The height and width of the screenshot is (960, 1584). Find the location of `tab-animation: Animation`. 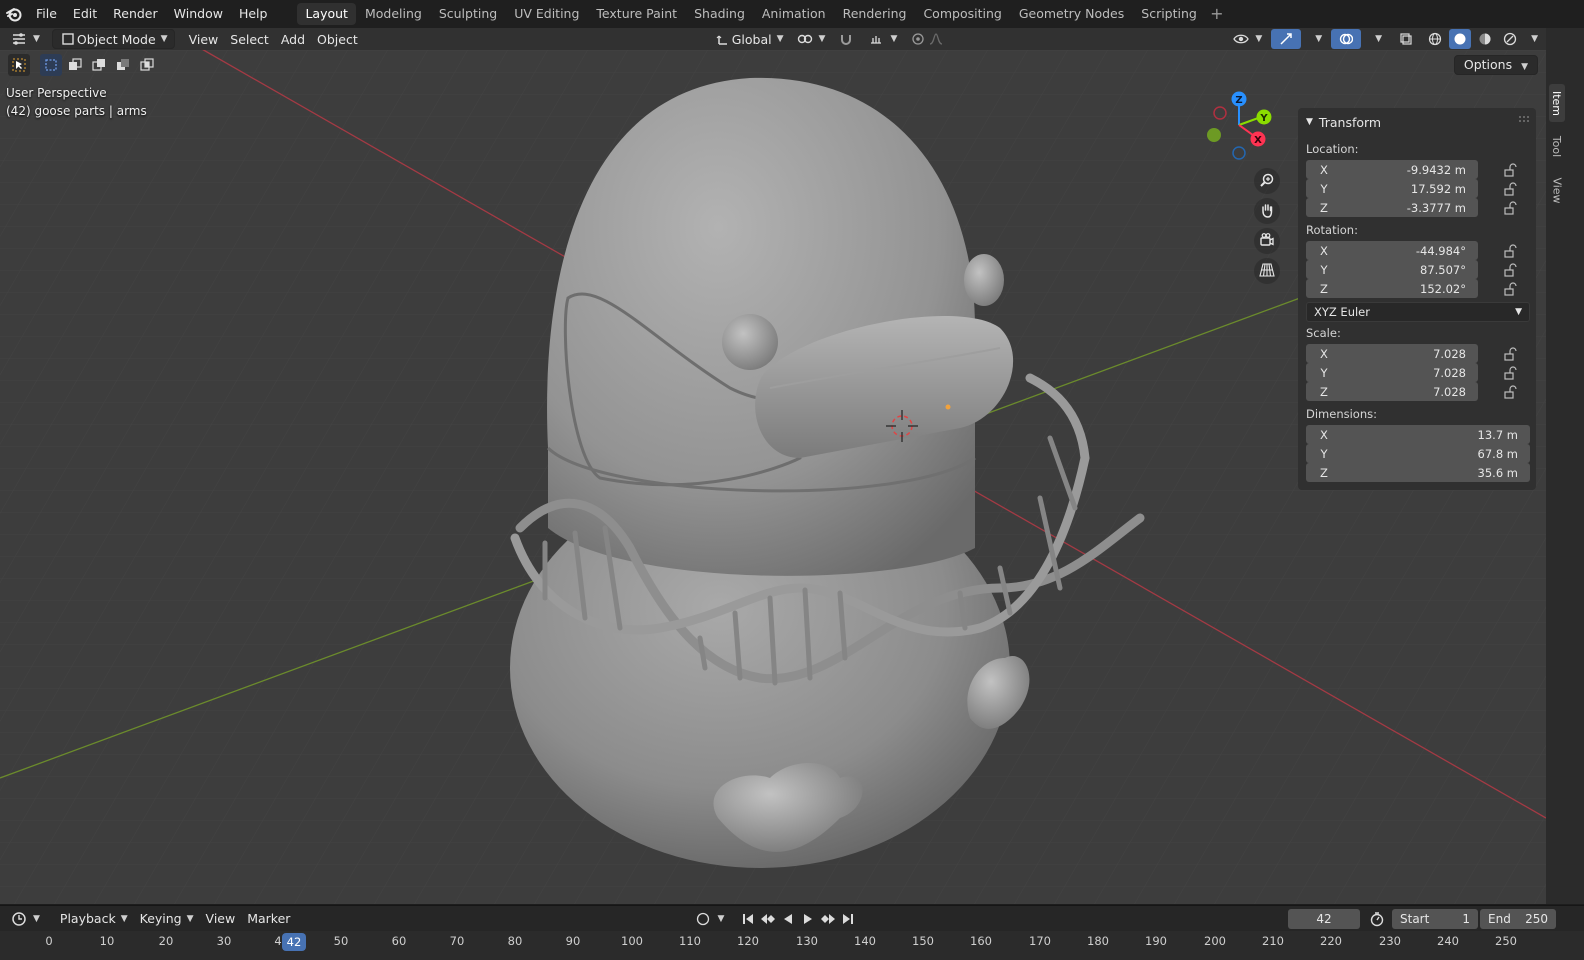

tab-animation: Animation is located at coordinates (794, 14).